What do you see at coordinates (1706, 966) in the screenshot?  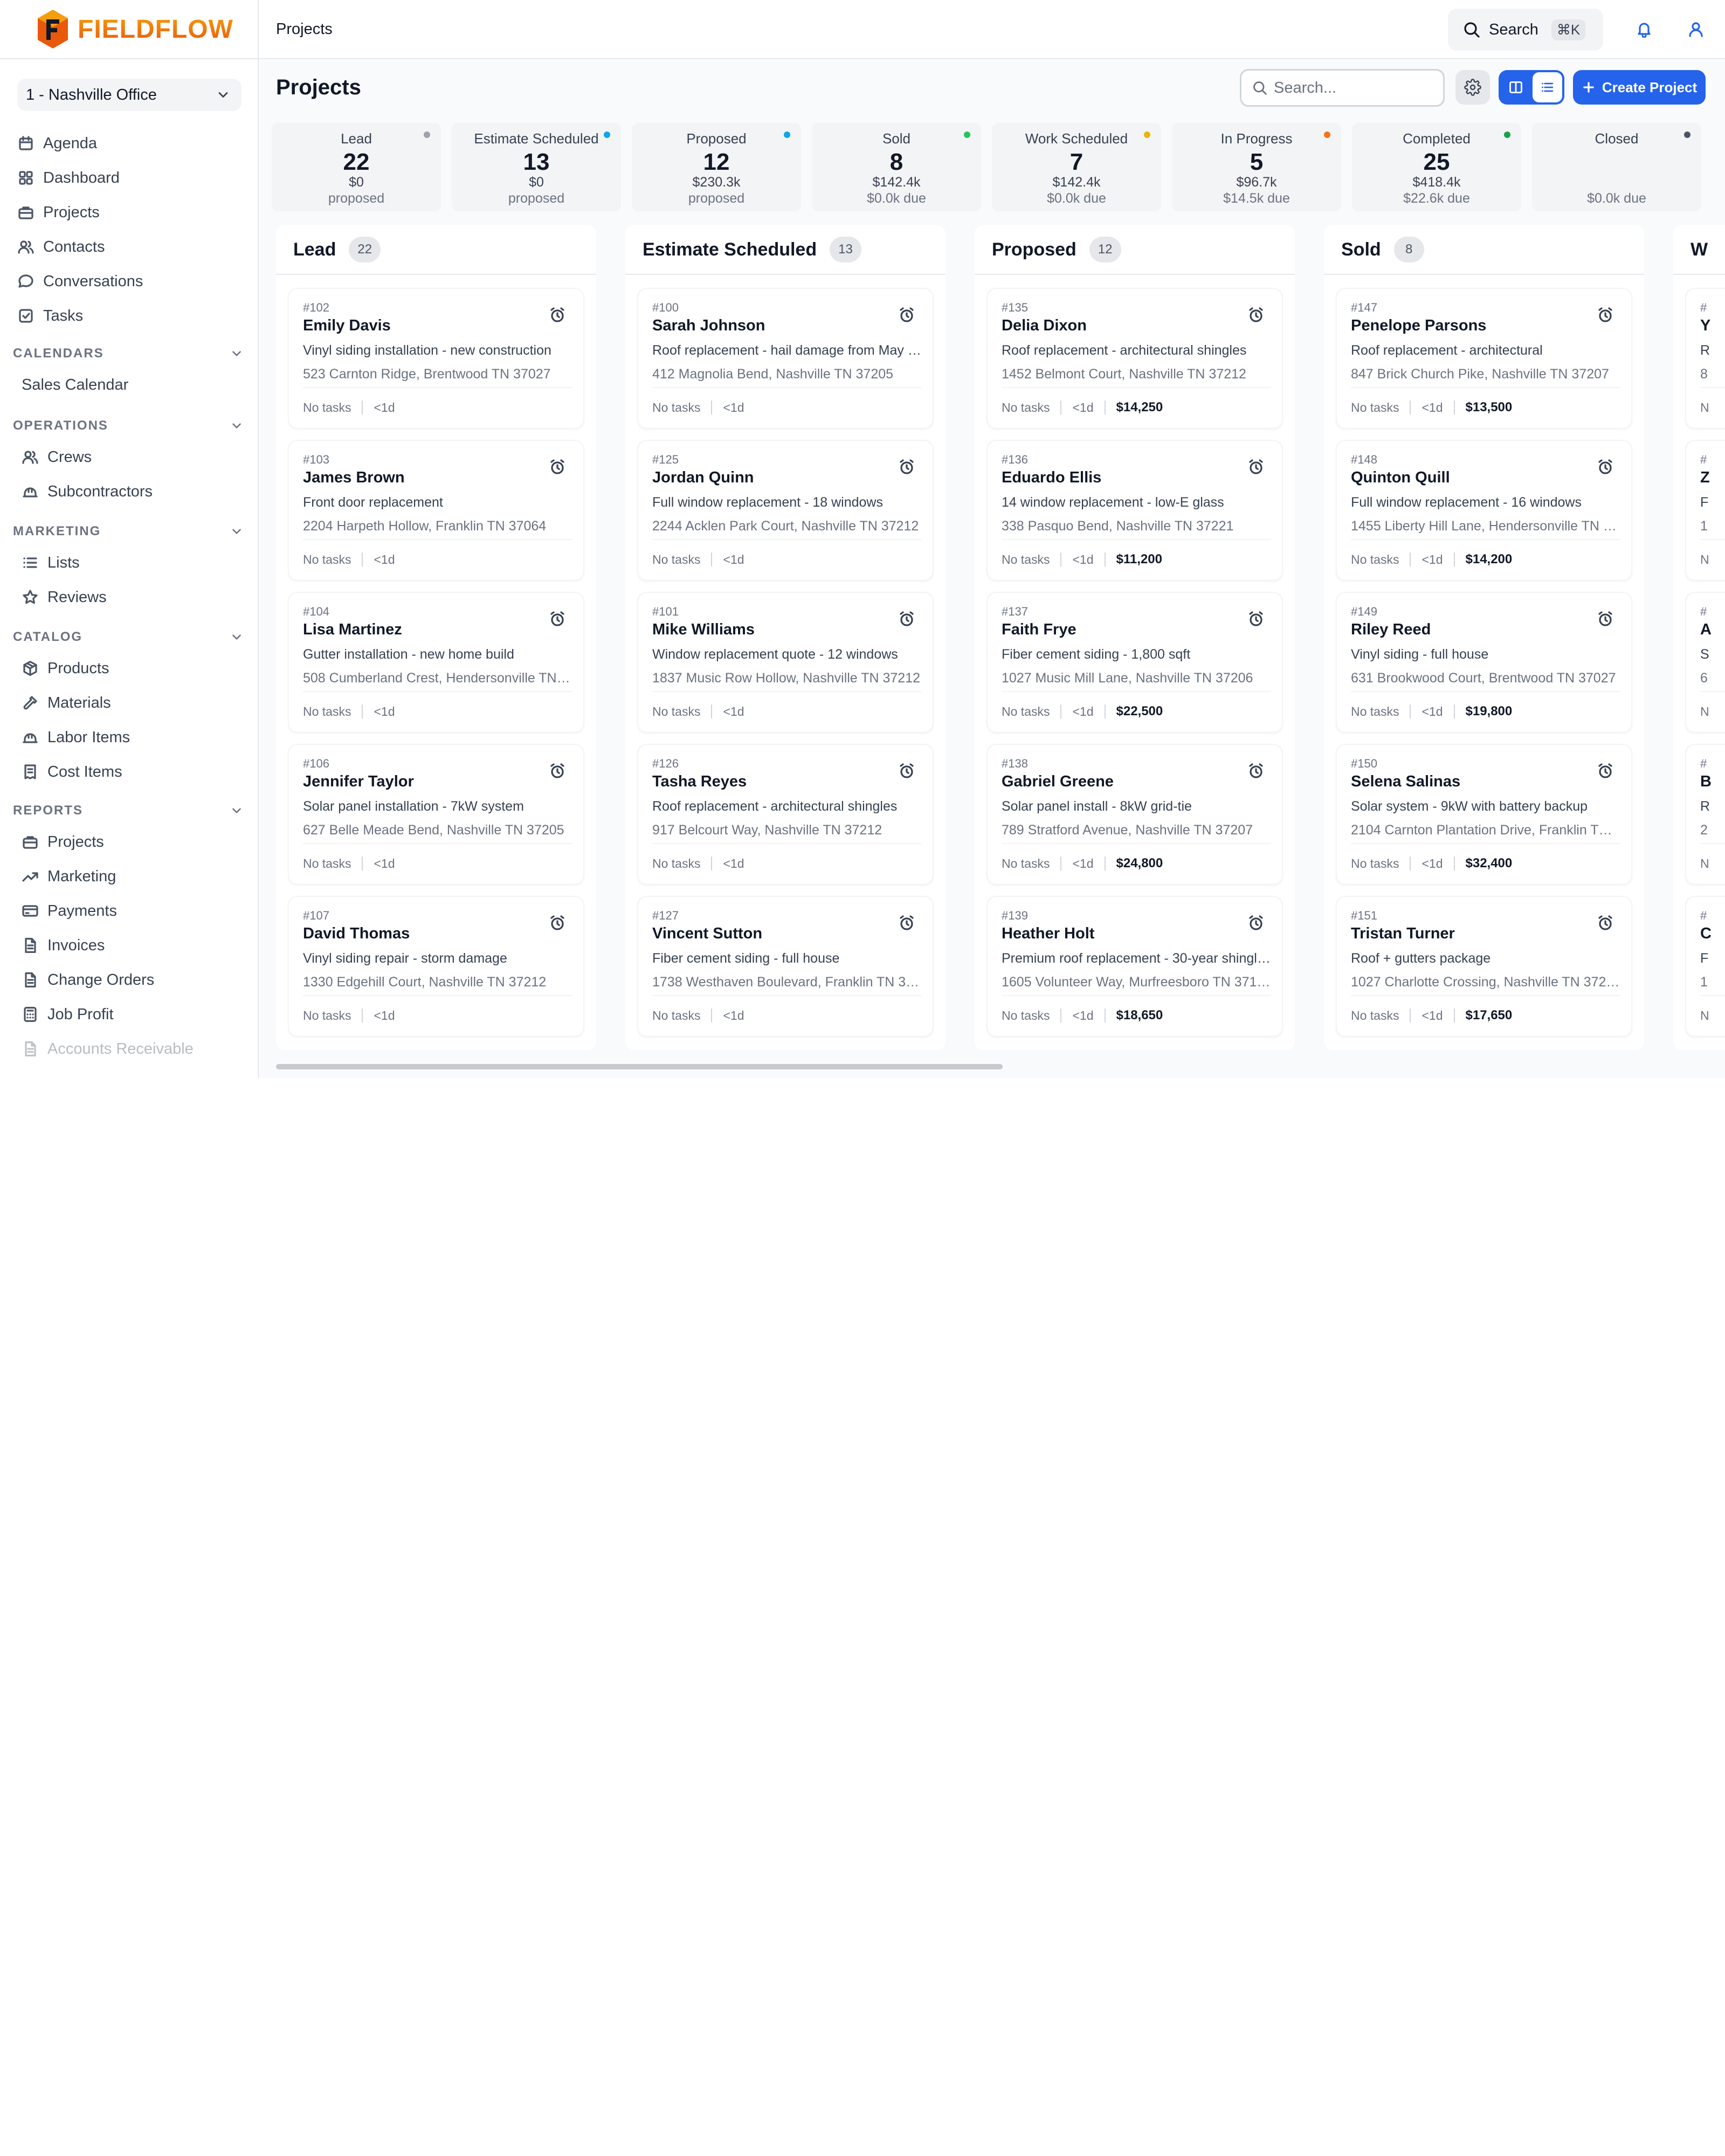 I see `project-card: # C F 1 N` at bounding box center [1706, 966].